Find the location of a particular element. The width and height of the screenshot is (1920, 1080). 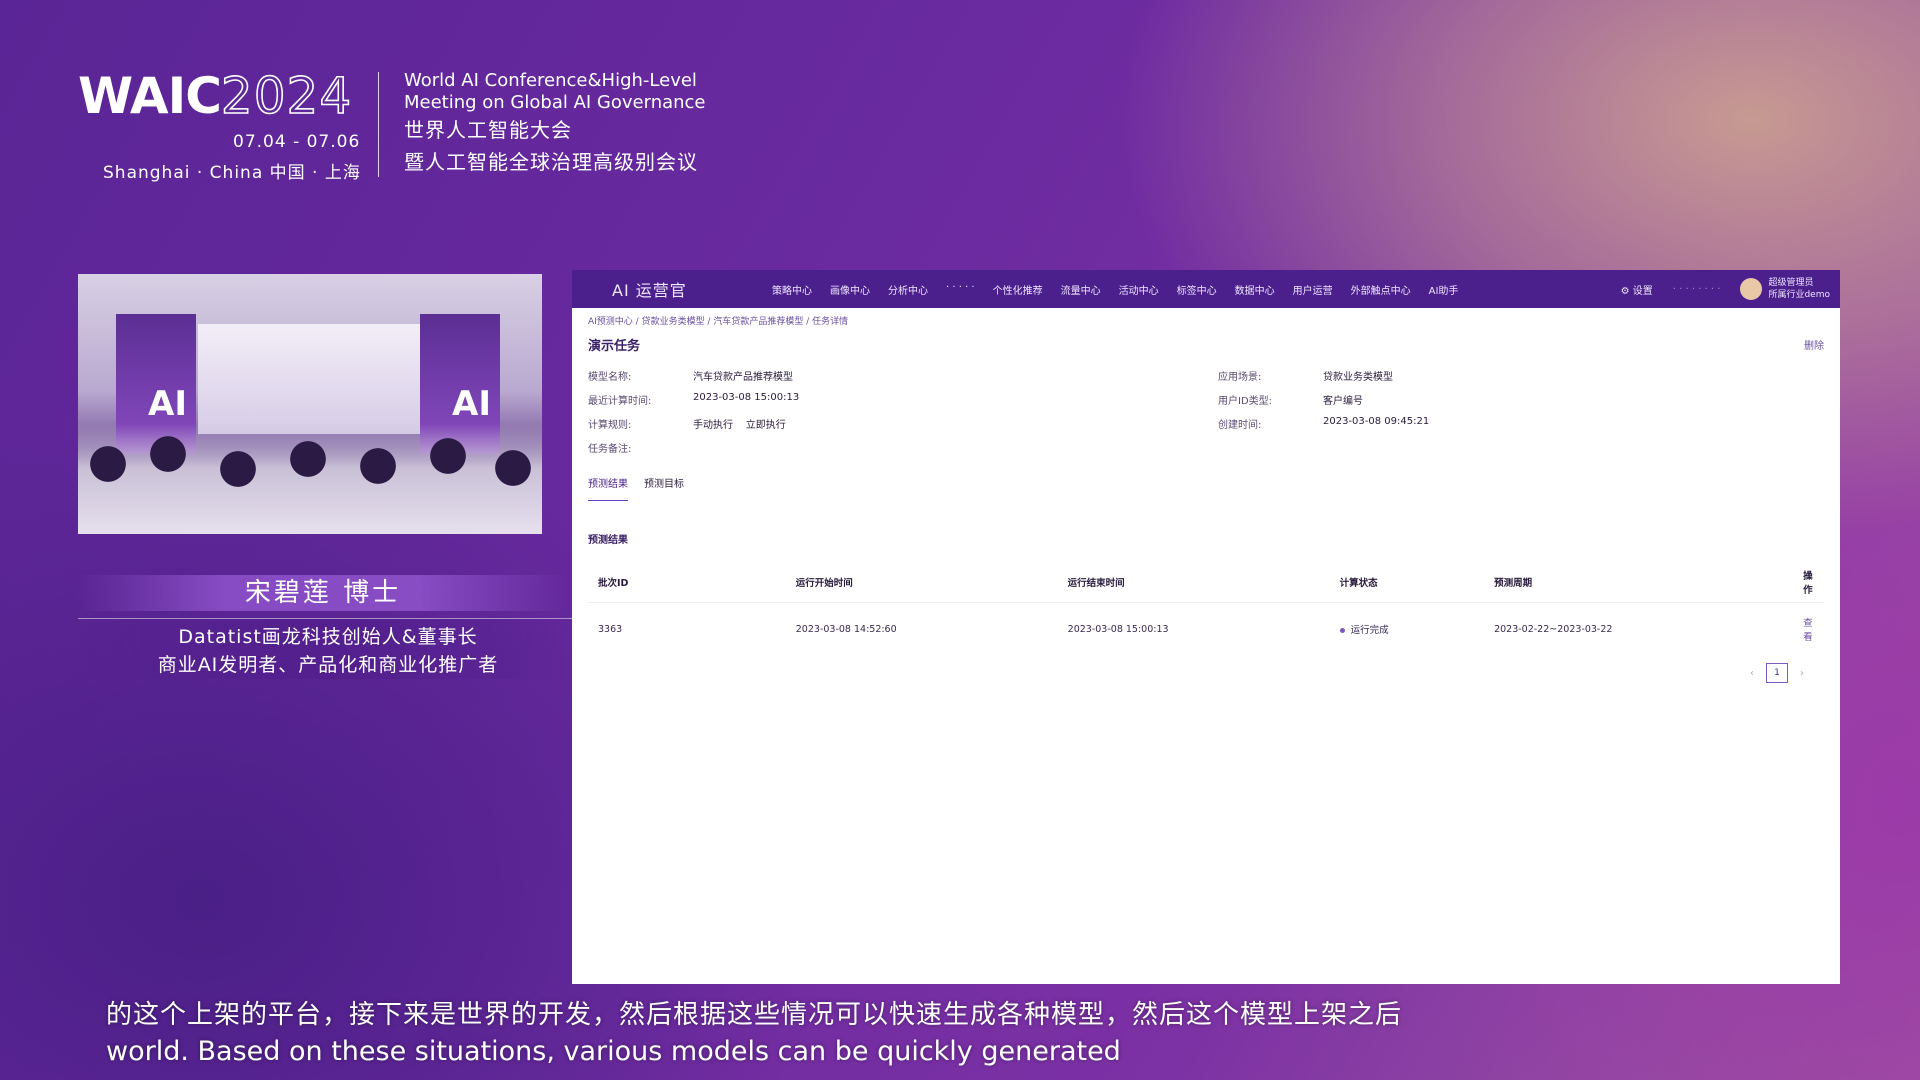

cell-status: 运行完成 is located at coordinates (1407, 629).